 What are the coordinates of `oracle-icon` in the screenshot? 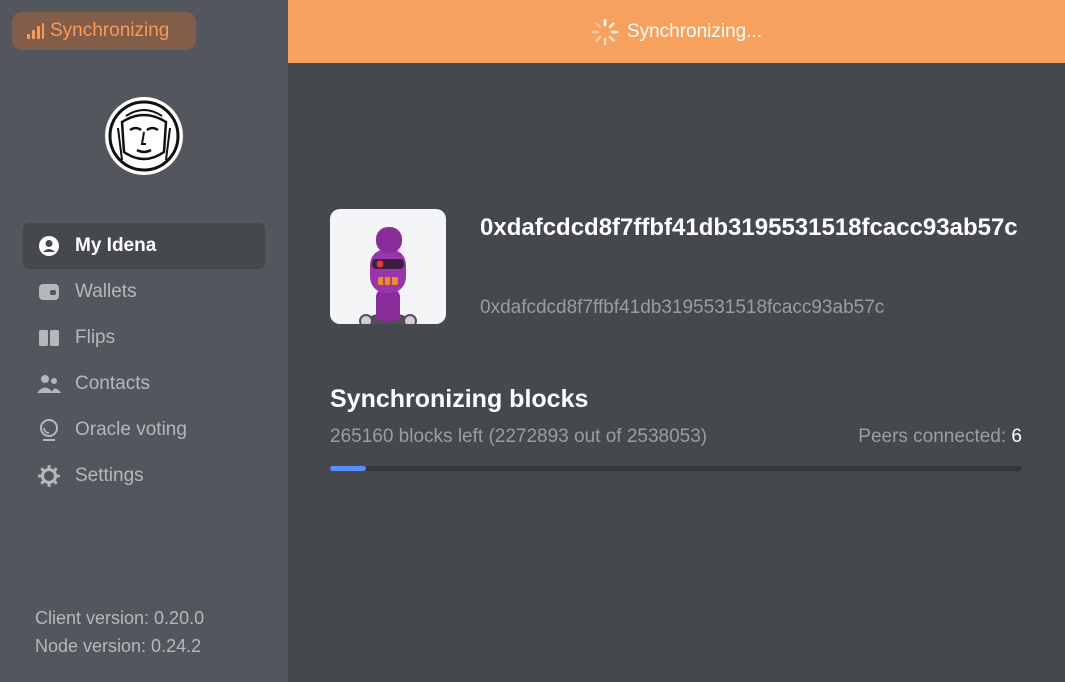 It's located at (49, 430).